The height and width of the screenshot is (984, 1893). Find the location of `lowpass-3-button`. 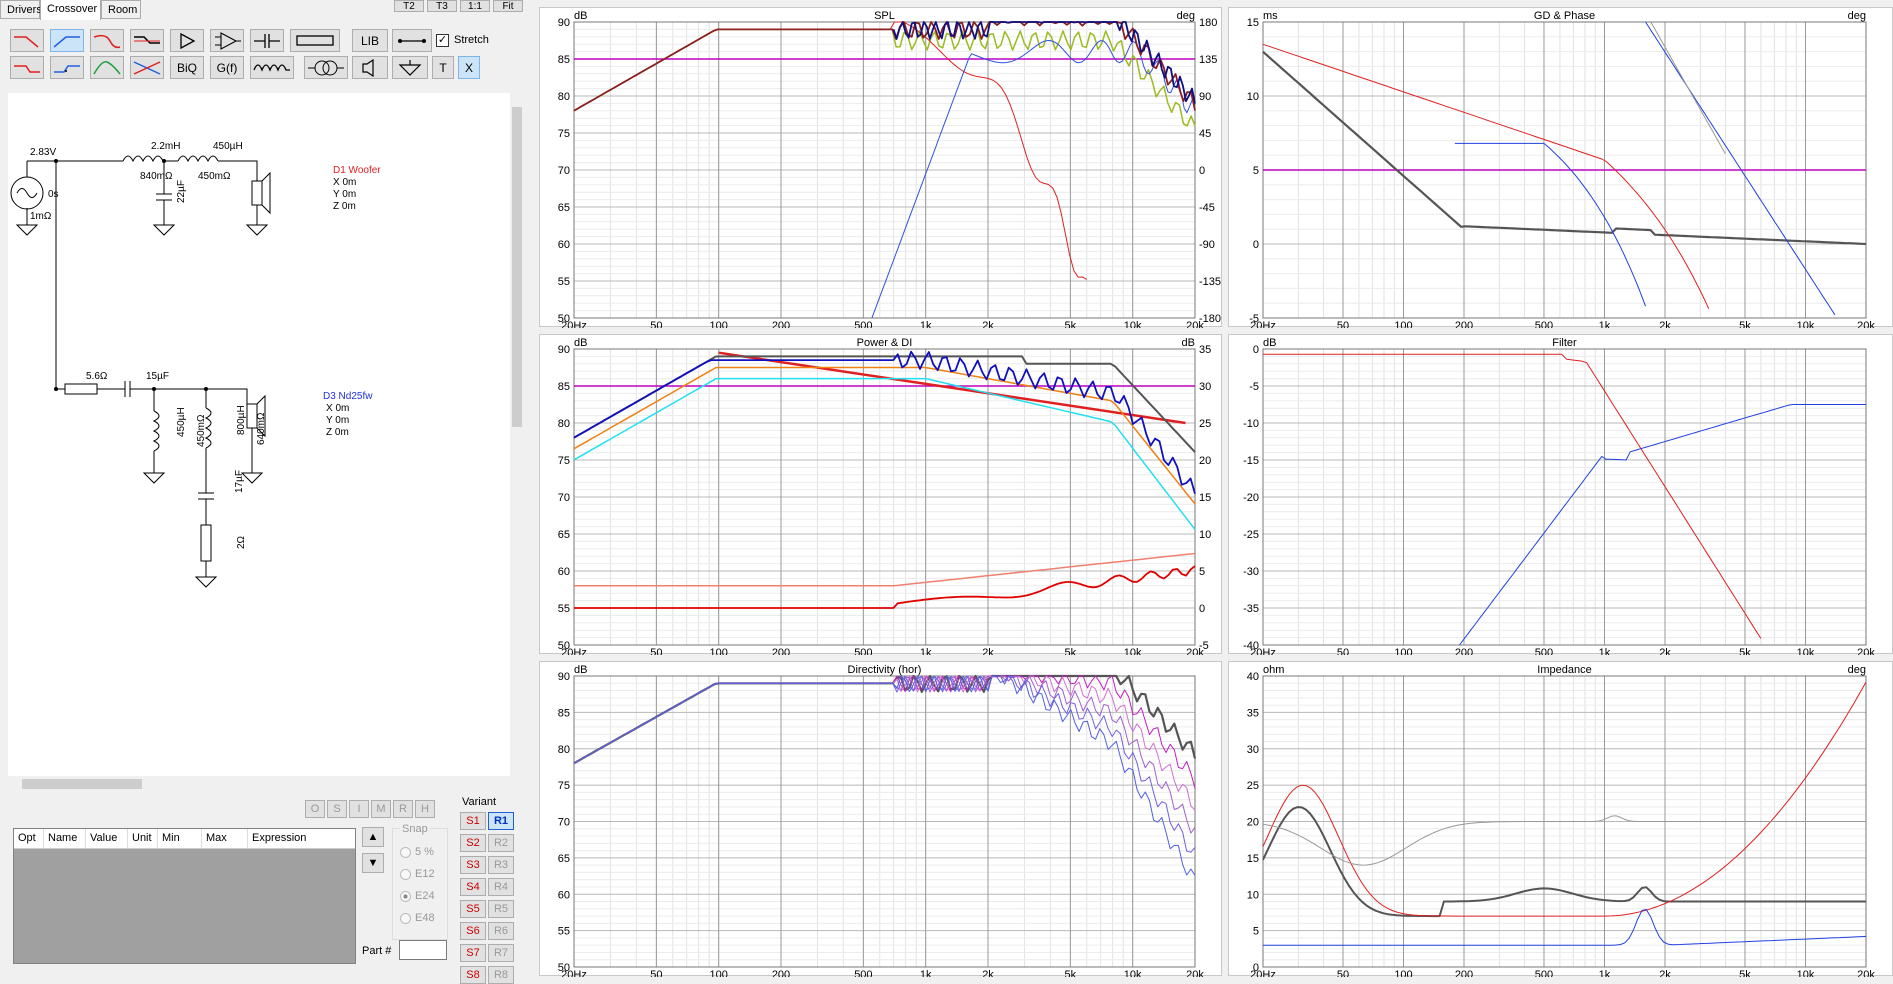

lowpass-3-button is located at coordinates (27, 67).